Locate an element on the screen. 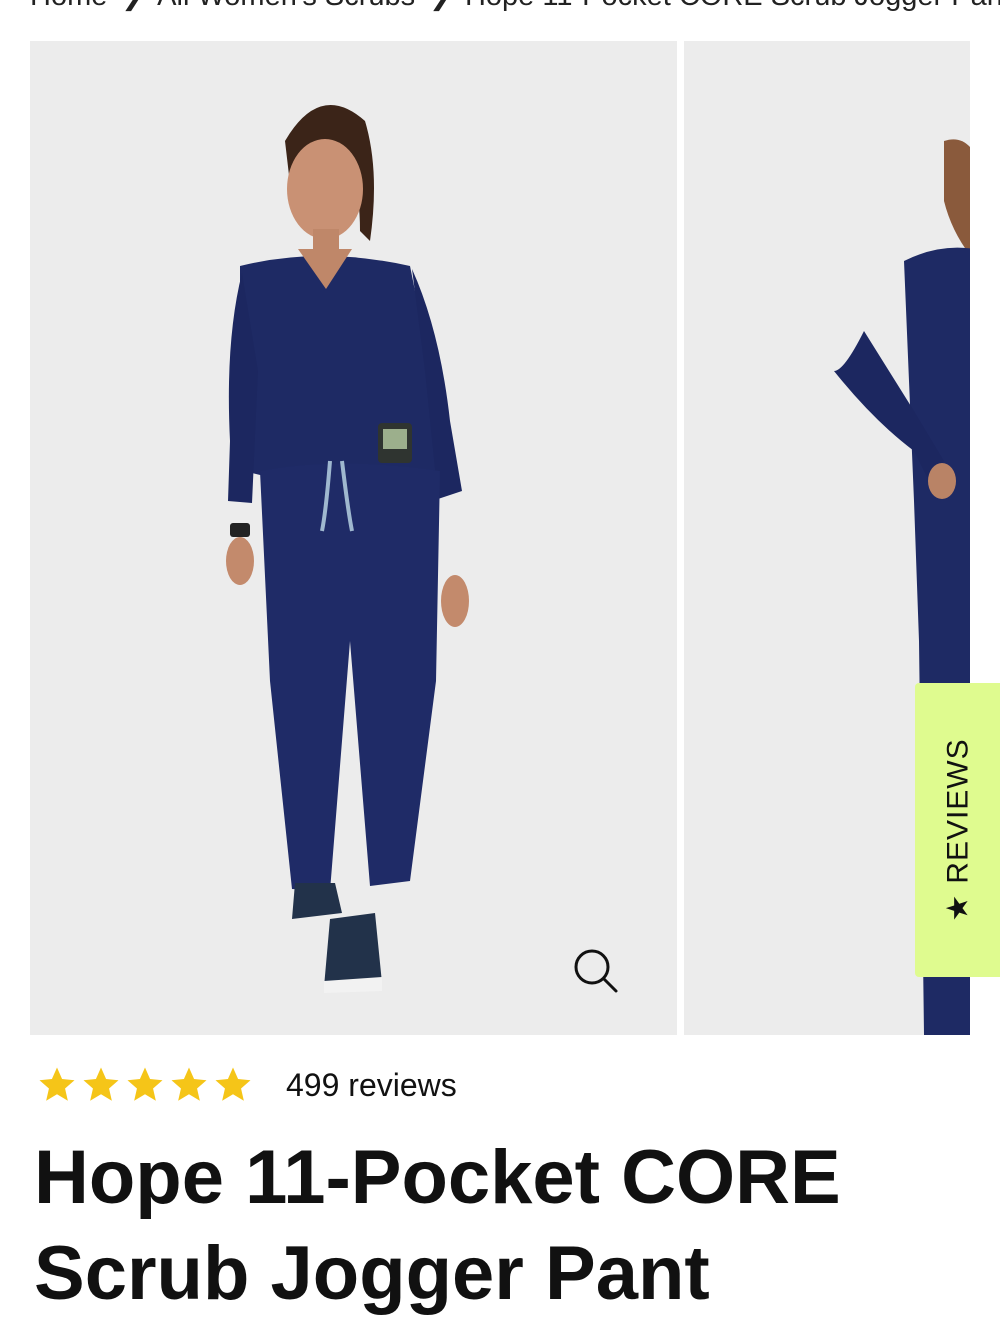 The width and height of the screenshot is (1000, 1333). zoom-button is located at coordinates (596, 971).